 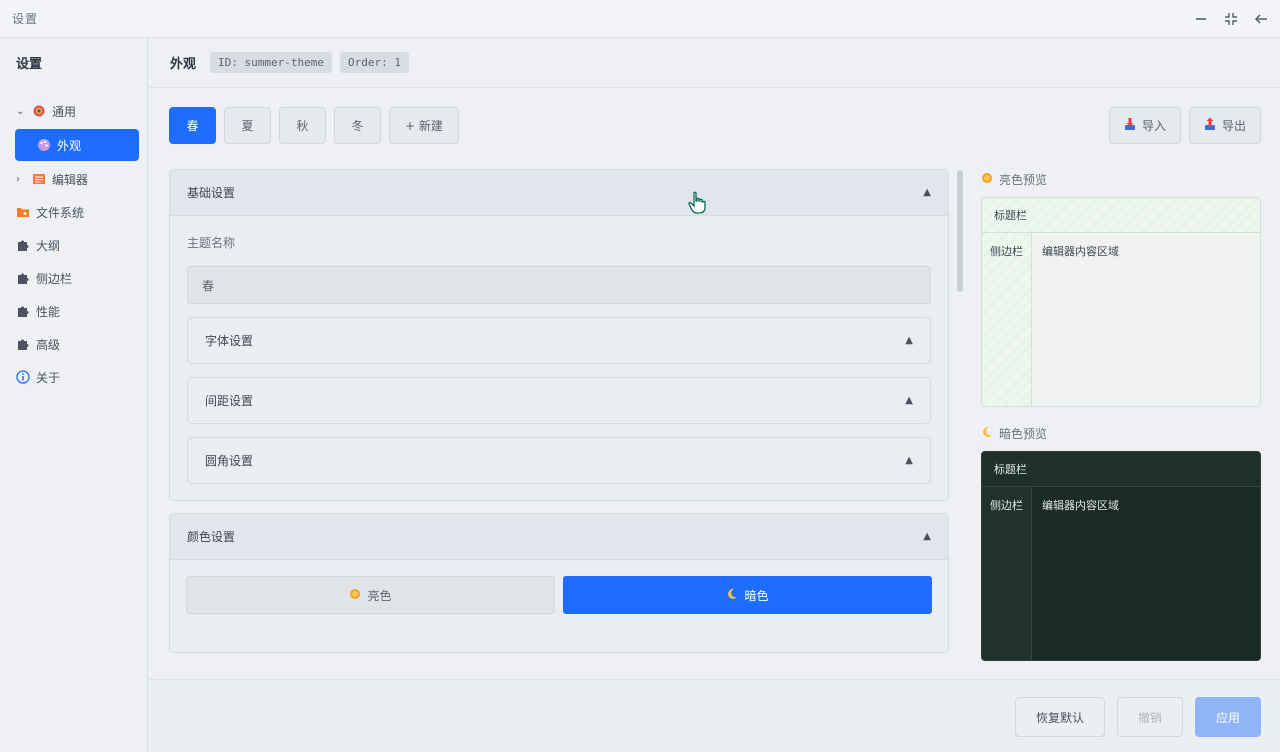 I want to click on sidebar-item-outline: 大纲, so click(x=73, y=245).